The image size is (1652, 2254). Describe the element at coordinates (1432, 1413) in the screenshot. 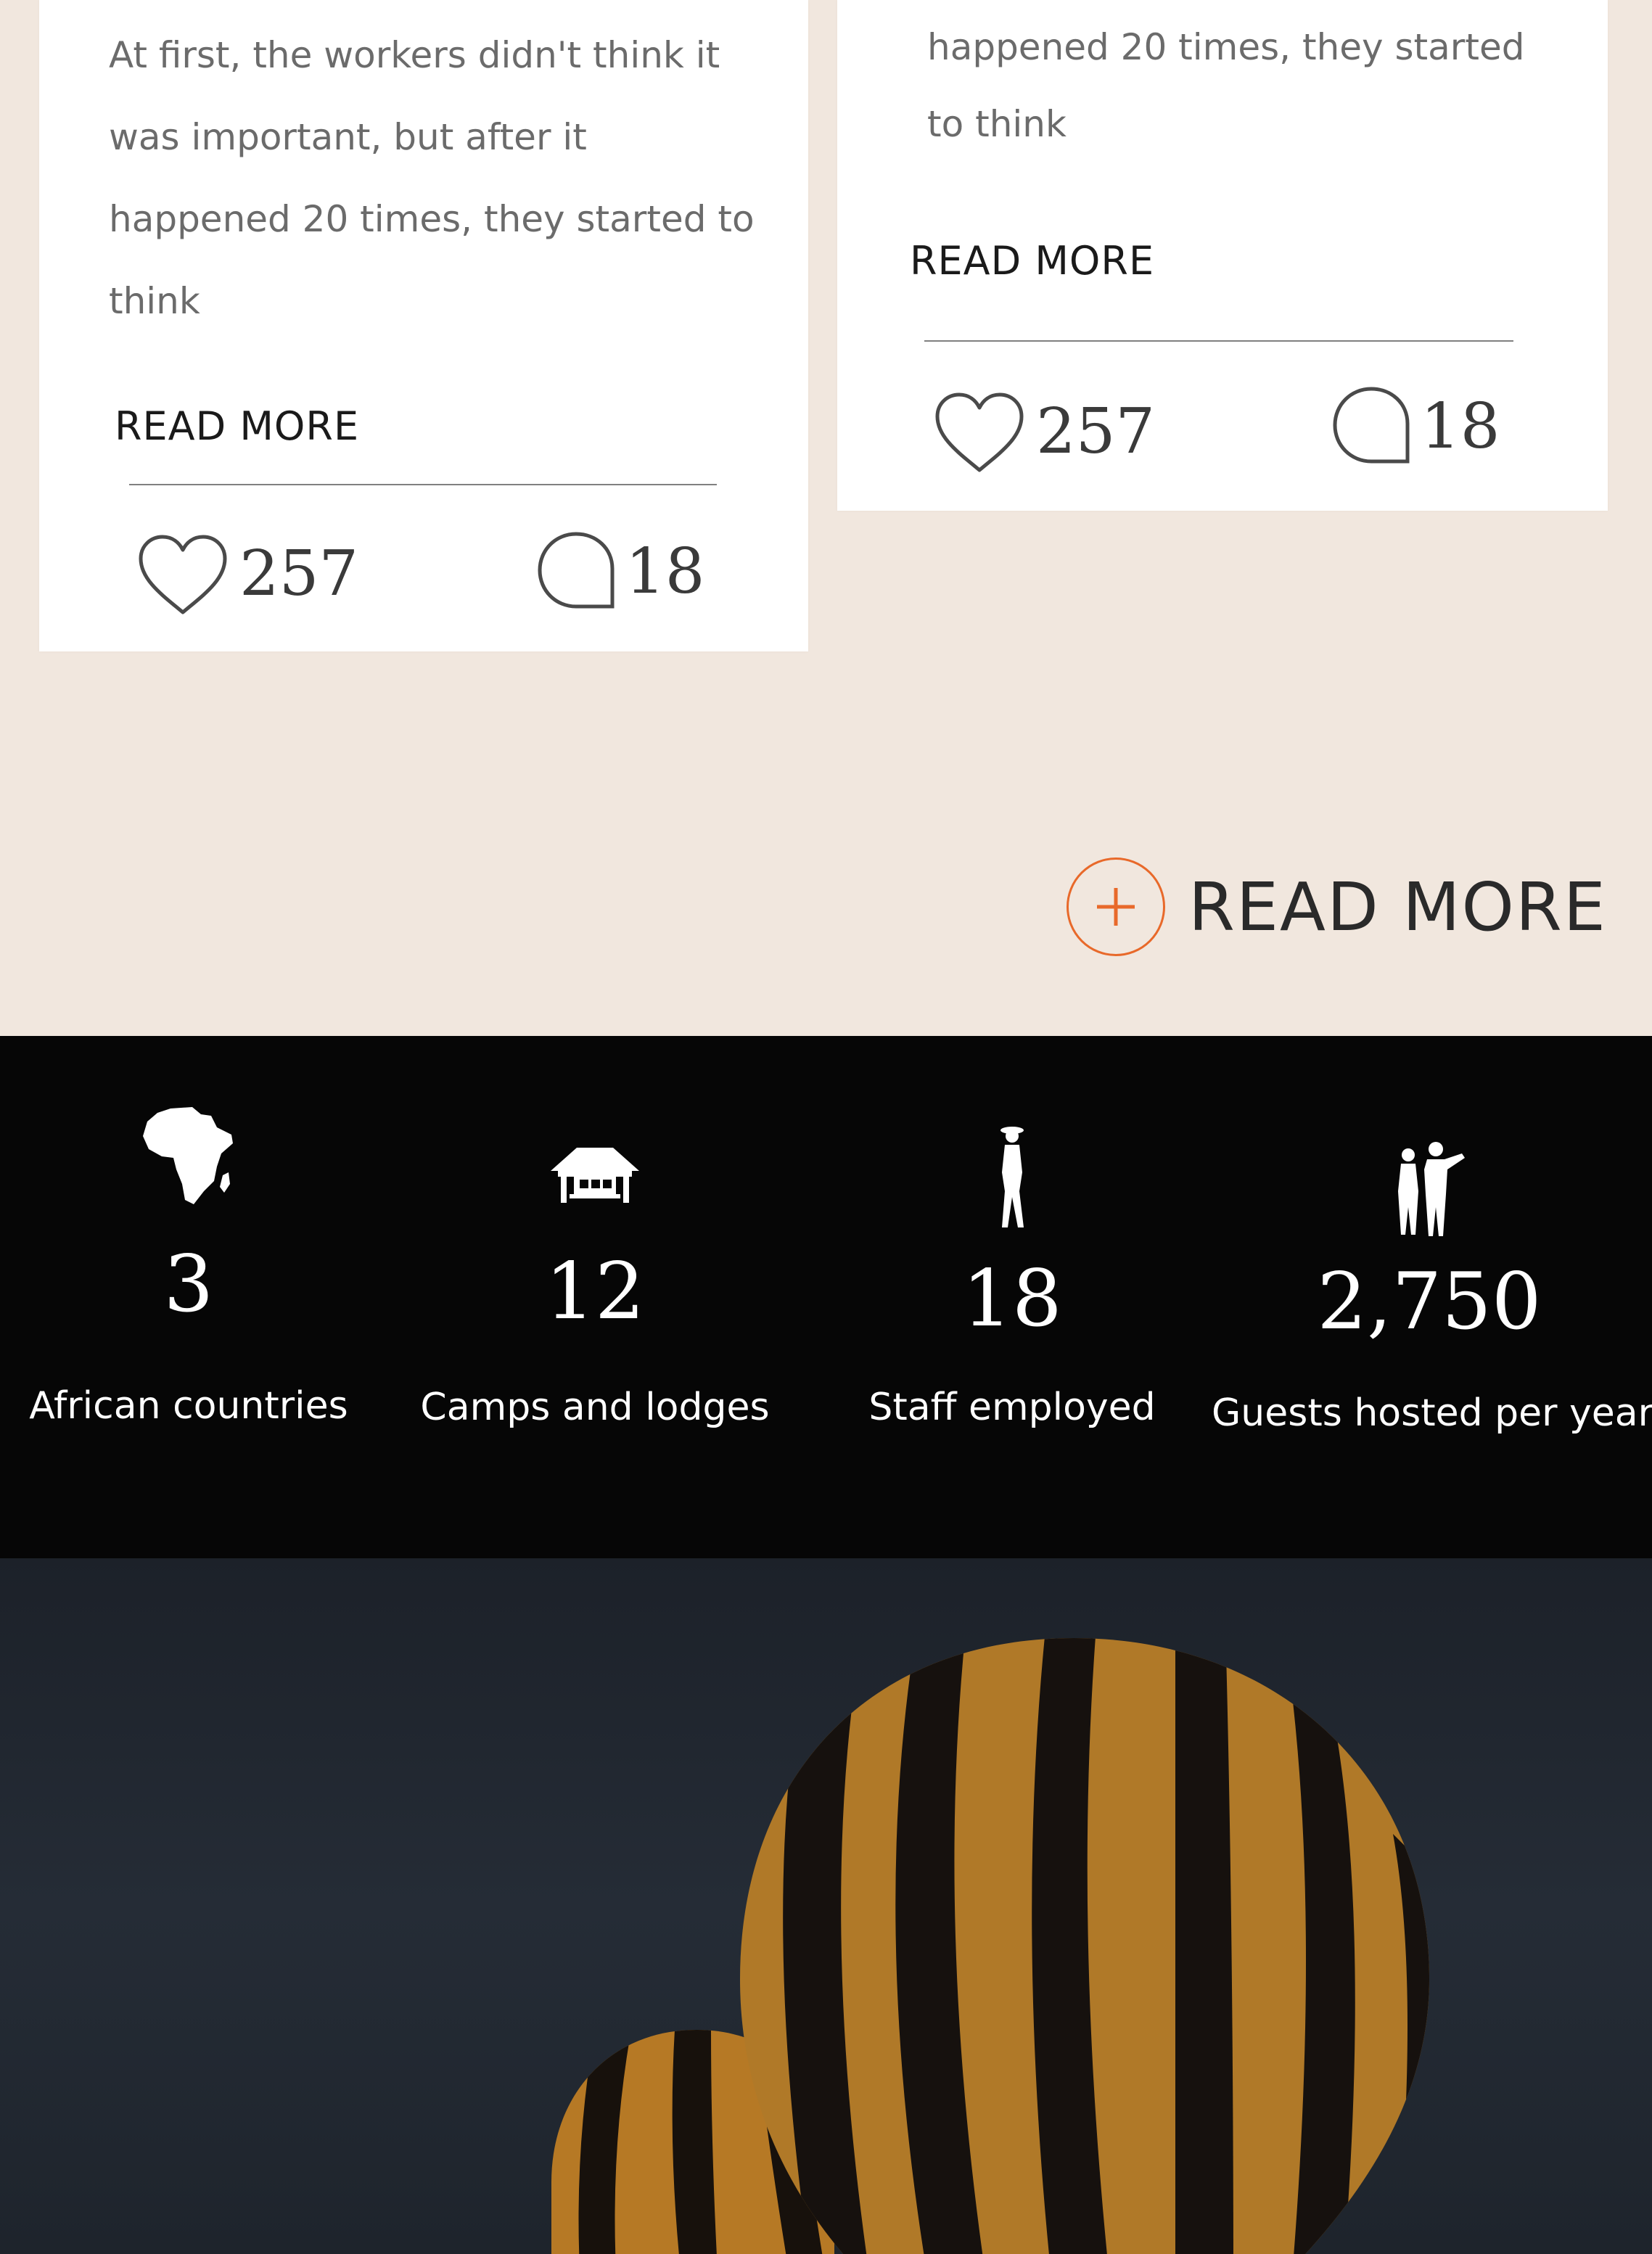

I see `stat-caption: Guests hosted per year` at that location.